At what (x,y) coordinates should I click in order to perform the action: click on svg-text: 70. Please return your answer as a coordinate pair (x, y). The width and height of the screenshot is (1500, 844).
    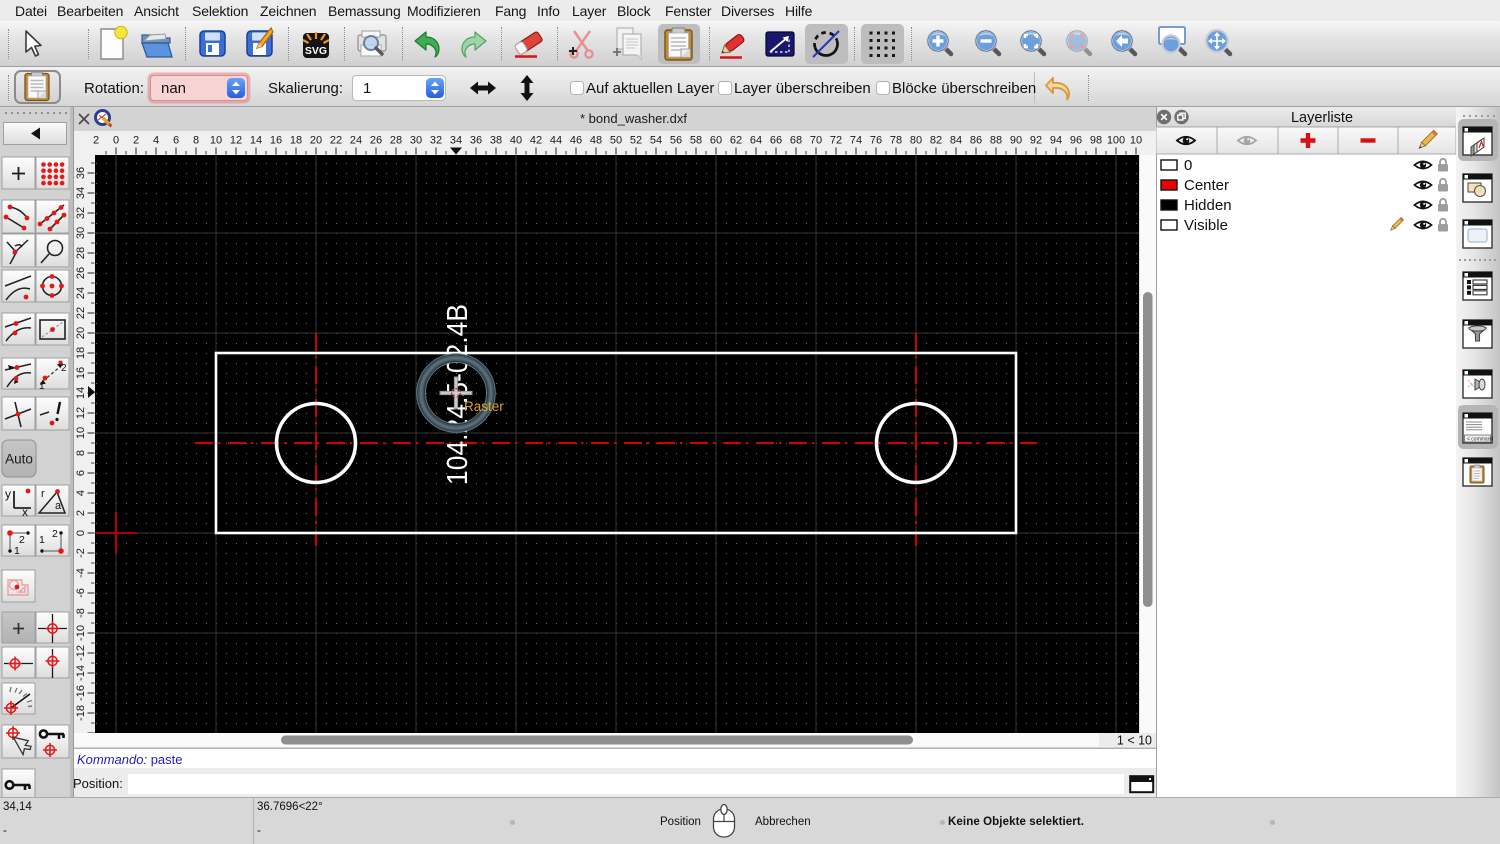
    Looking at the image, I should click on (816, 141).